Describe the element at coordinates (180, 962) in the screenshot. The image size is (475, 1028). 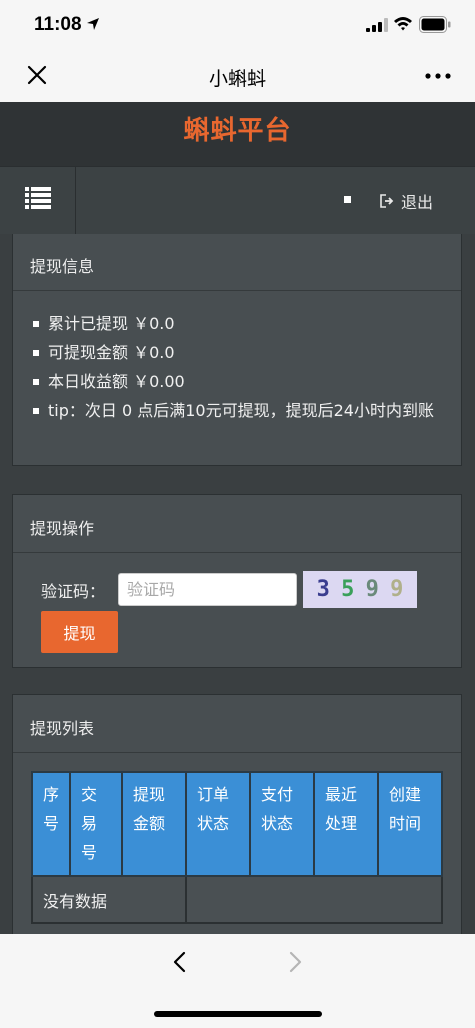
I see `back-arrow-icon` at that location.